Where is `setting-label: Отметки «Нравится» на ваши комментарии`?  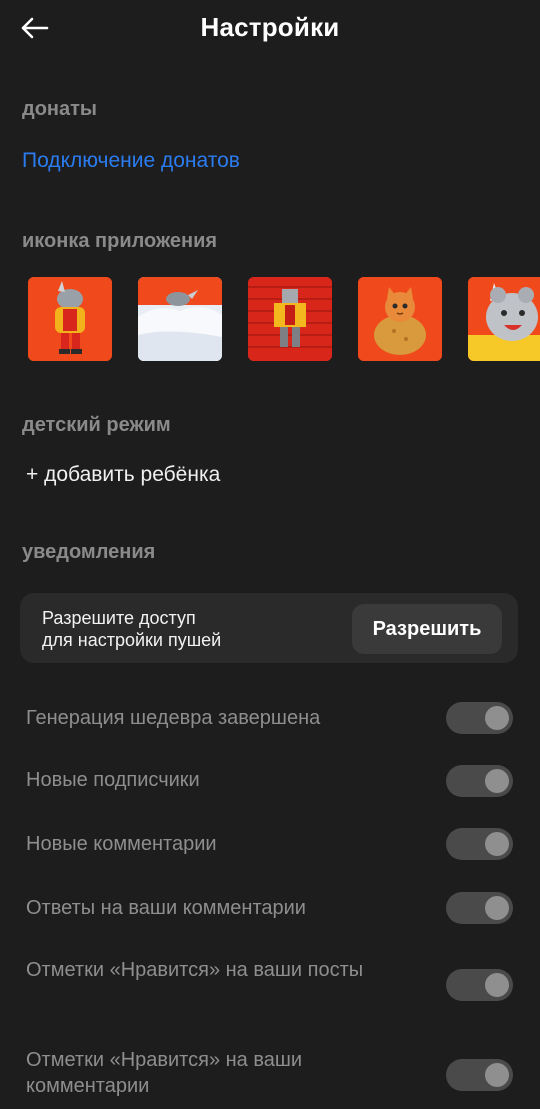
setting-label: Отметки «Нравится» на ваши комментарии is located at coordinates (164, 1073).